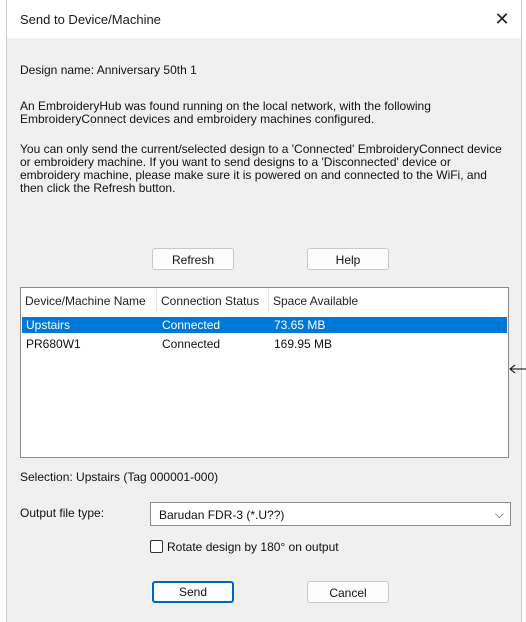  I want to click on output-file-type-value: Barudan FDR-3 (*.U??), so click(222, 515).